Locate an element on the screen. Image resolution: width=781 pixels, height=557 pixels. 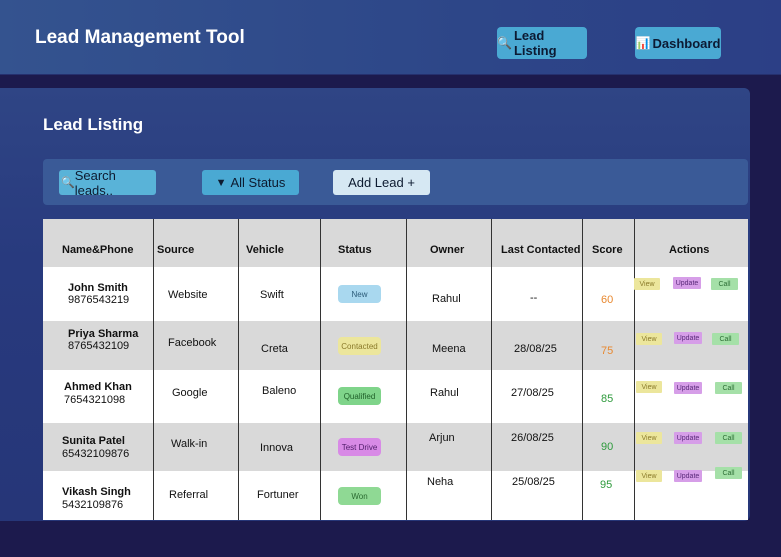
nav-dashboard-label: Dashboard is located at coordinates (686, 43).